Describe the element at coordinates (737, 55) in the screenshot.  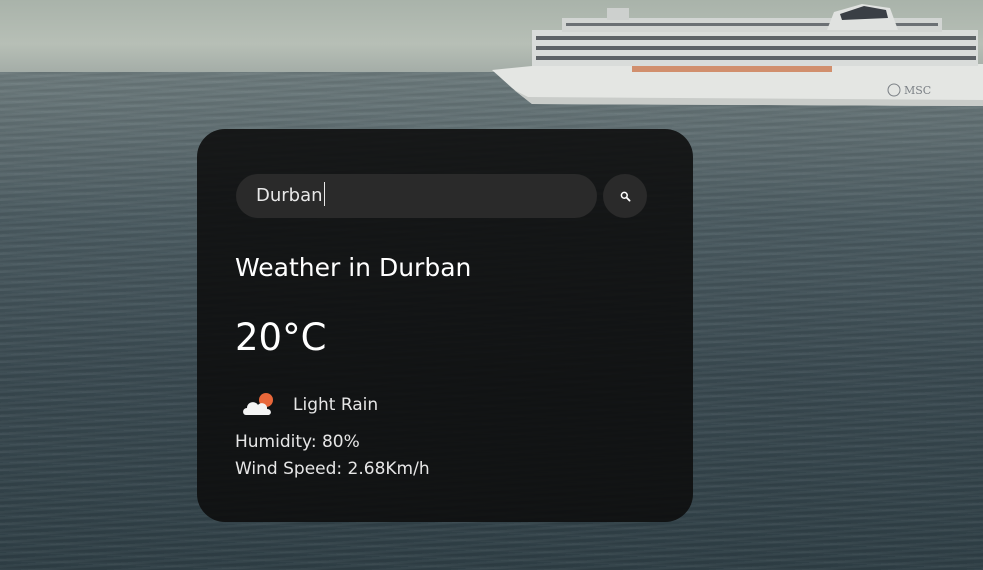
I see `cruise-ship: MSC` at that location.